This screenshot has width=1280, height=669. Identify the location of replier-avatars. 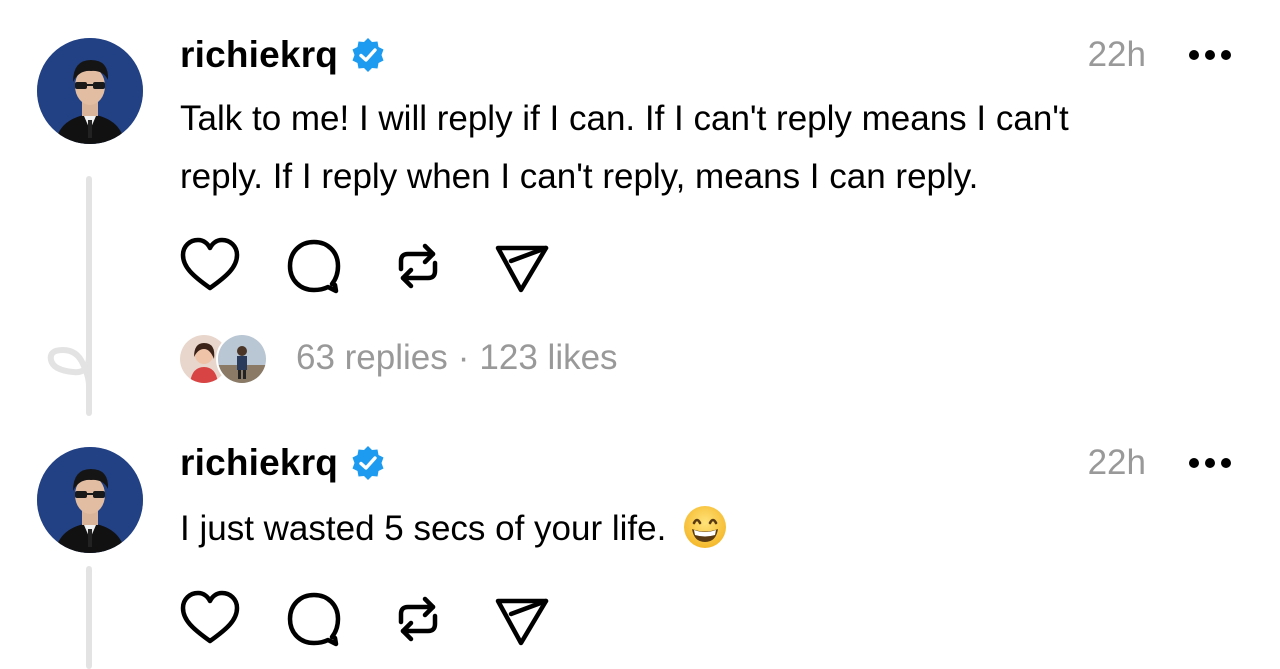
(224, 359).